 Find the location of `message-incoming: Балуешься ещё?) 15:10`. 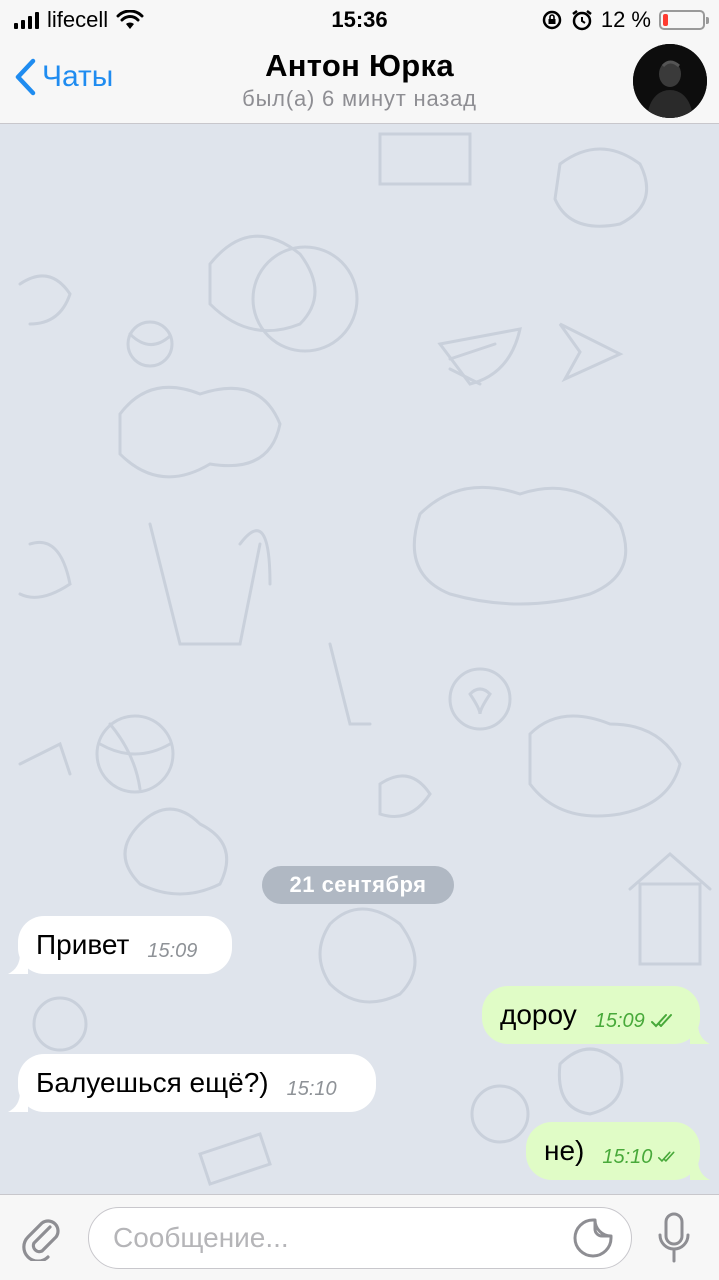

message-incoming: Балуешься ещё?) 15:10 is located at coordinates (192, 1083).